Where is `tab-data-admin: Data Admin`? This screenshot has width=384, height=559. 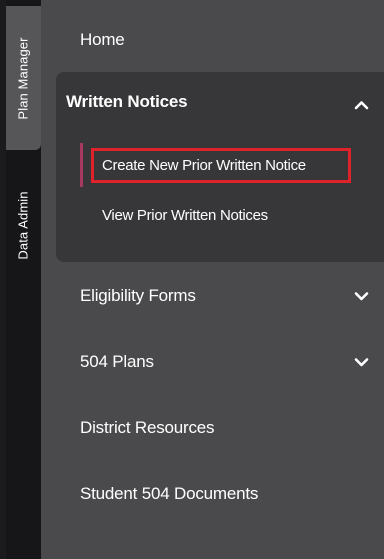
tab-data-admin: Data Admin is located at coordinates (23, 225).